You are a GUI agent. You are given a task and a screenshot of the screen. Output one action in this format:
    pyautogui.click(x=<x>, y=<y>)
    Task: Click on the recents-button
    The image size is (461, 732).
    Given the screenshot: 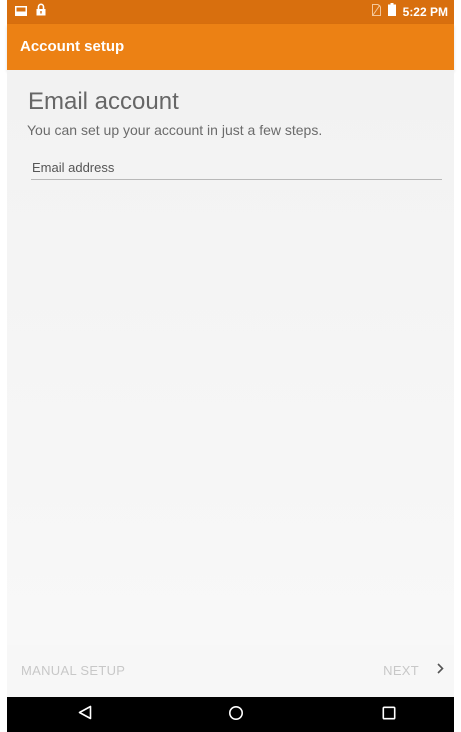 What is the action you would take?
    pyautogui.click(x=389, y=715)
    